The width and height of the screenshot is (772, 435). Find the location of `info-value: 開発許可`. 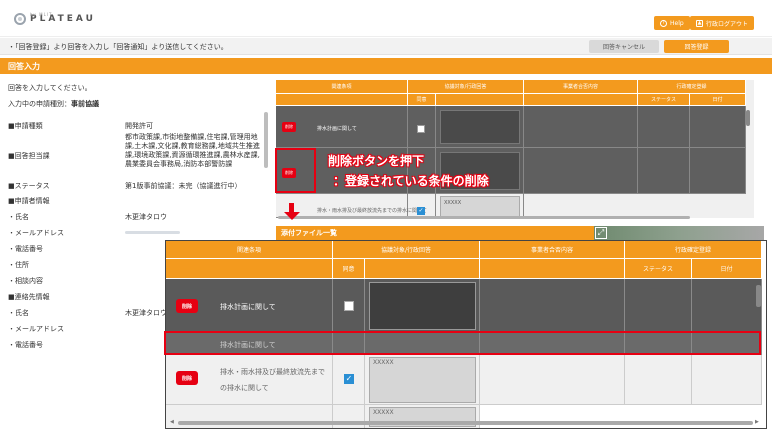

info-value: 開発許可 is located at coordinates (139, 126).